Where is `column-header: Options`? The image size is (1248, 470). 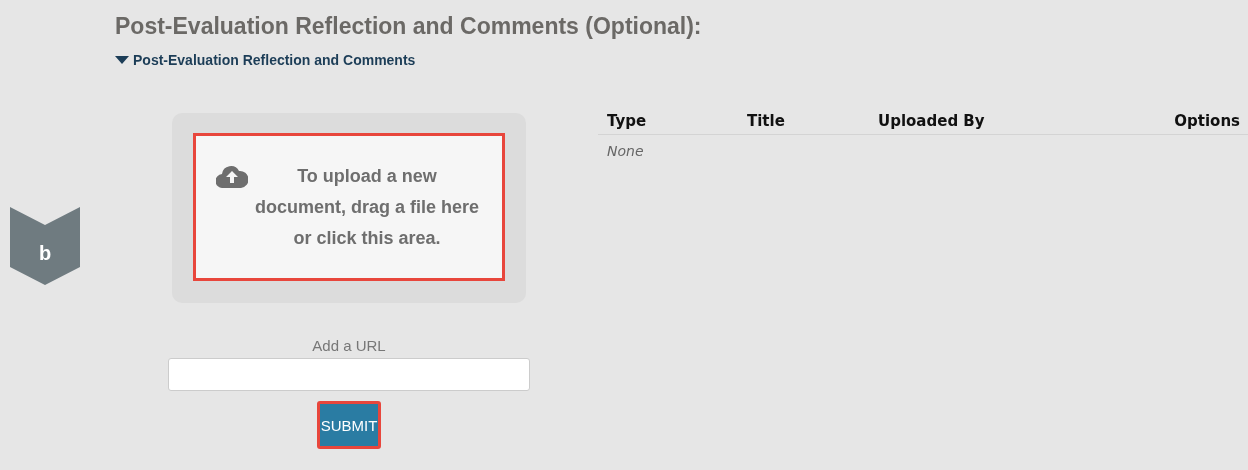
column-header: Options is located at coordinates (1207, 121).